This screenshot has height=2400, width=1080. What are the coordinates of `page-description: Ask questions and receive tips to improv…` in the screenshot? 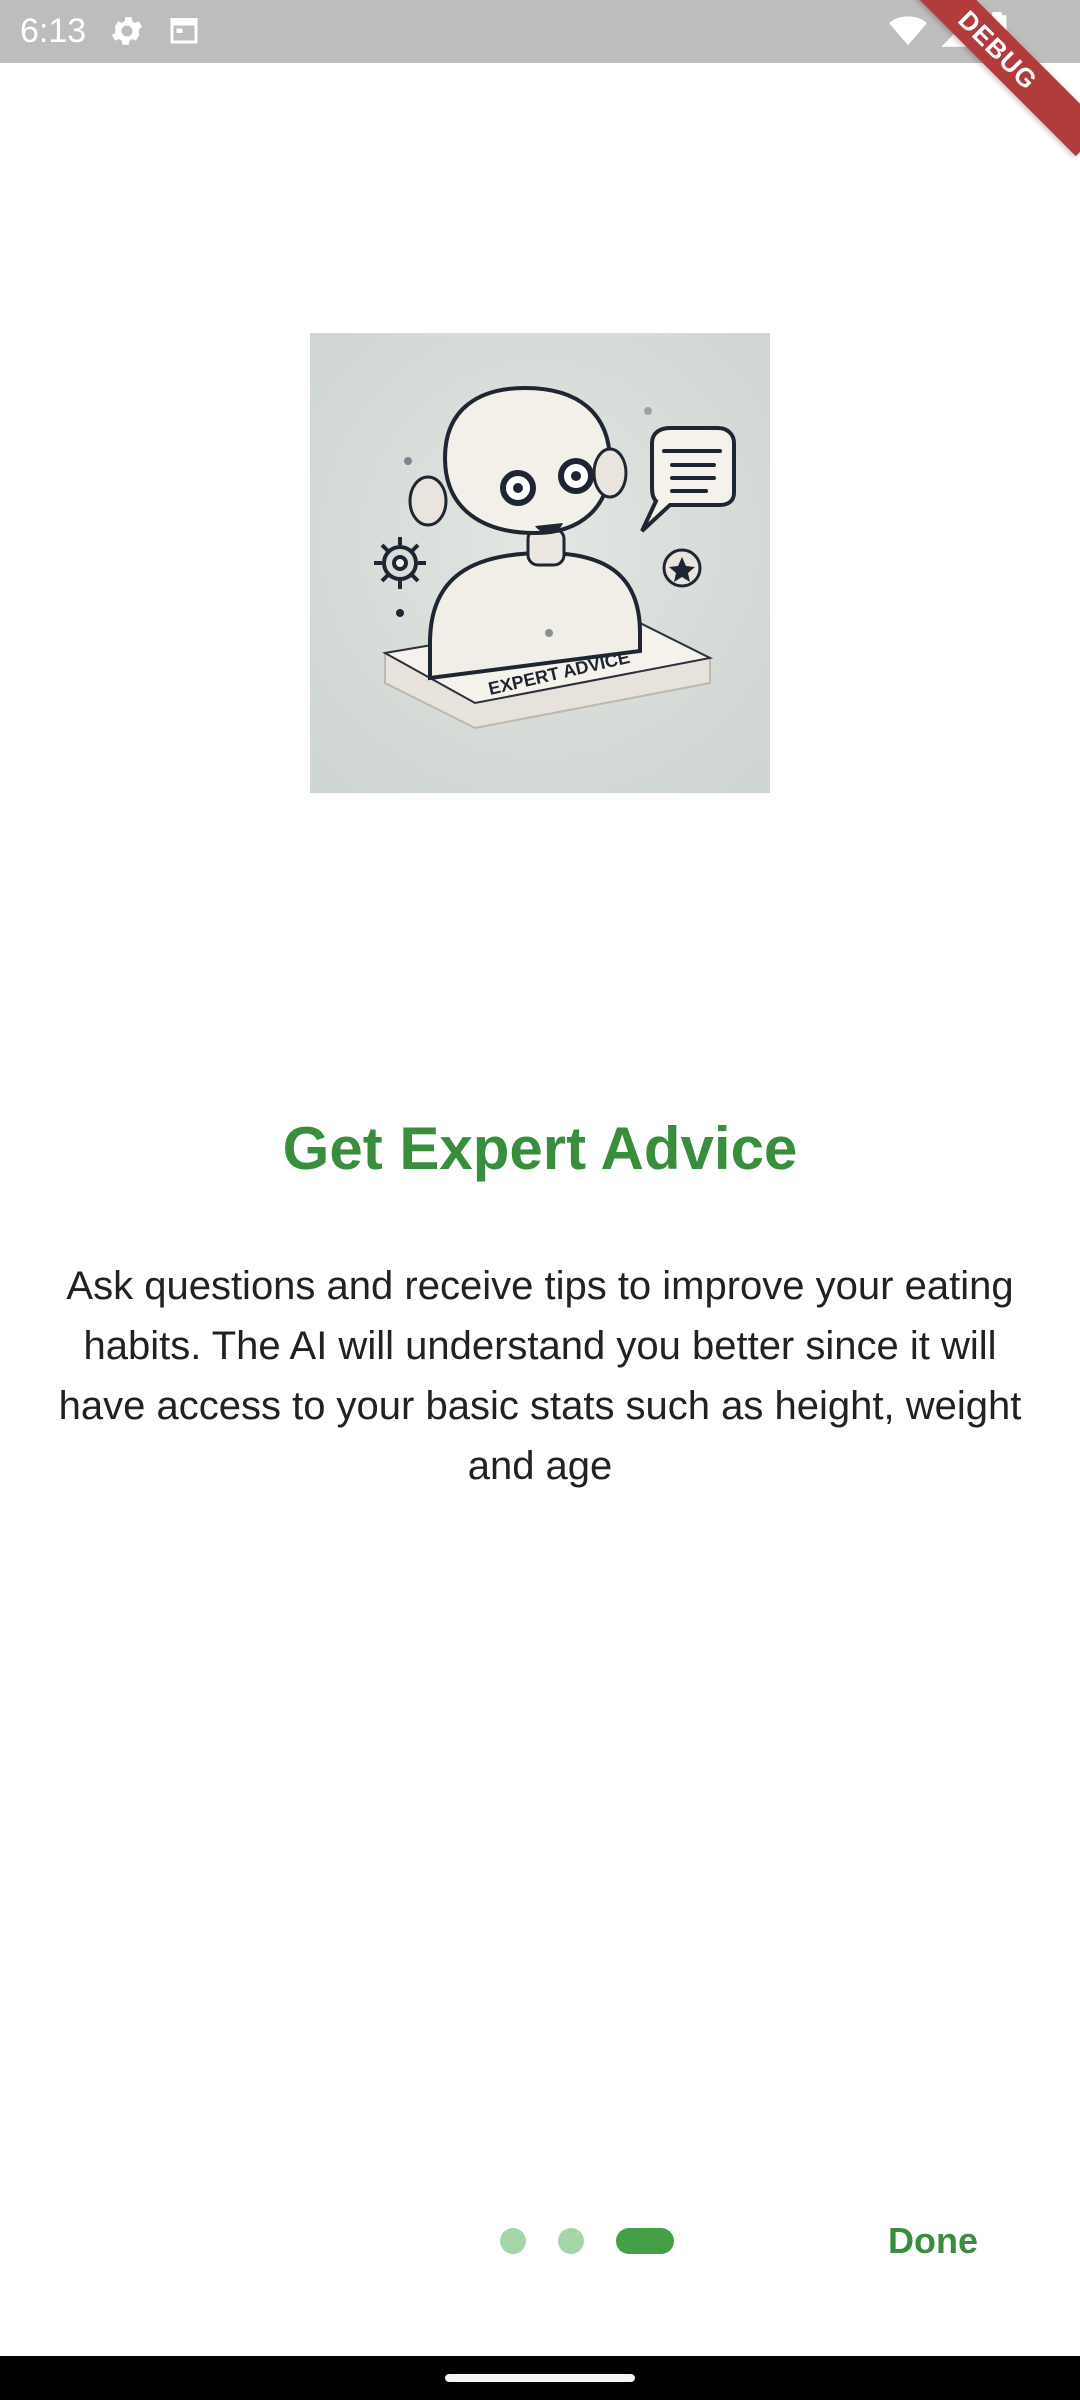 It's located at (540, 1376).